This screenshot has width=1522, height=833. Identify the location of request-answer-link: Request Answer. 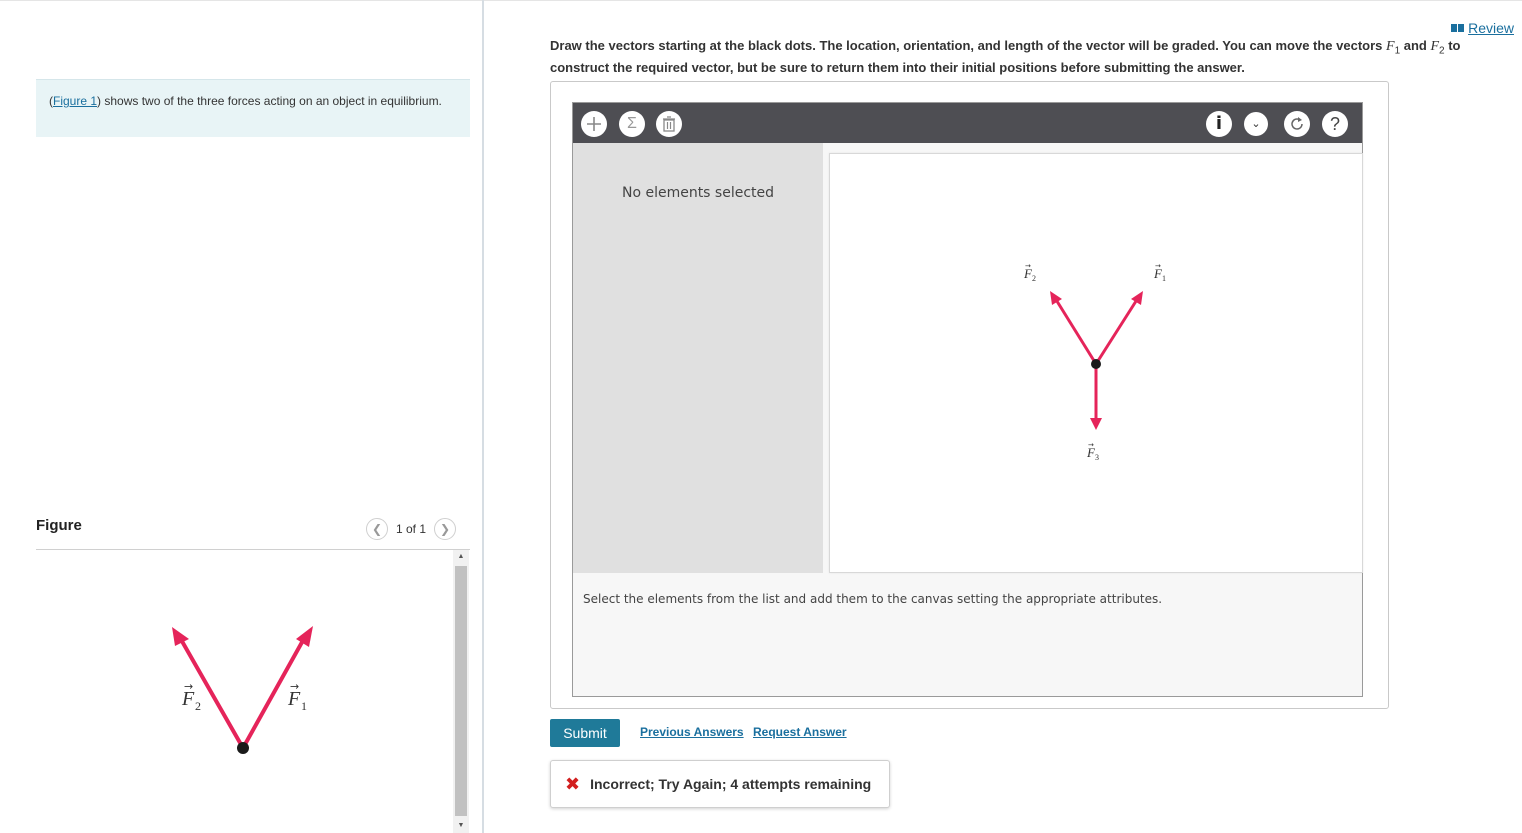
(800, 732).